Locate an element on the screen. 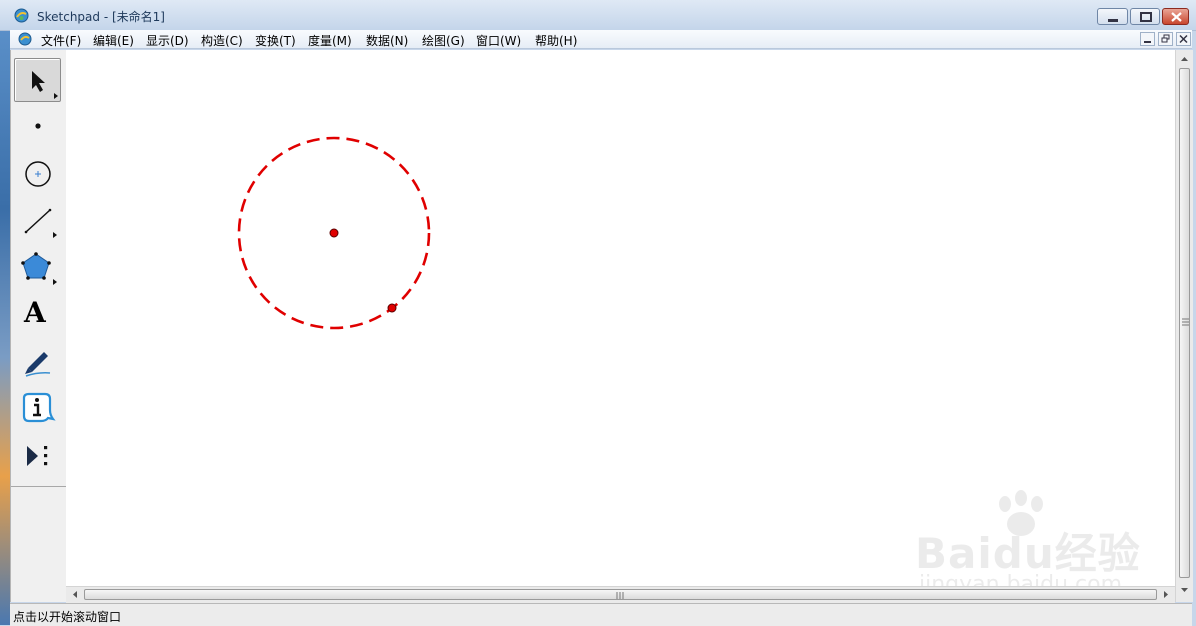 This screenshot has width=1196, height=626. point-tool is located at coordinates (37, 126).